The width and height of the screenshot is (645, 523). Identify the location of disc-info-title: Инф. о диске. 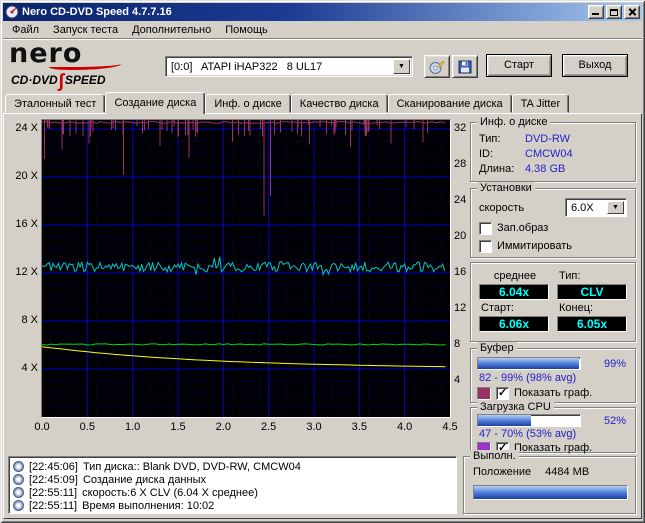
(514, 122).